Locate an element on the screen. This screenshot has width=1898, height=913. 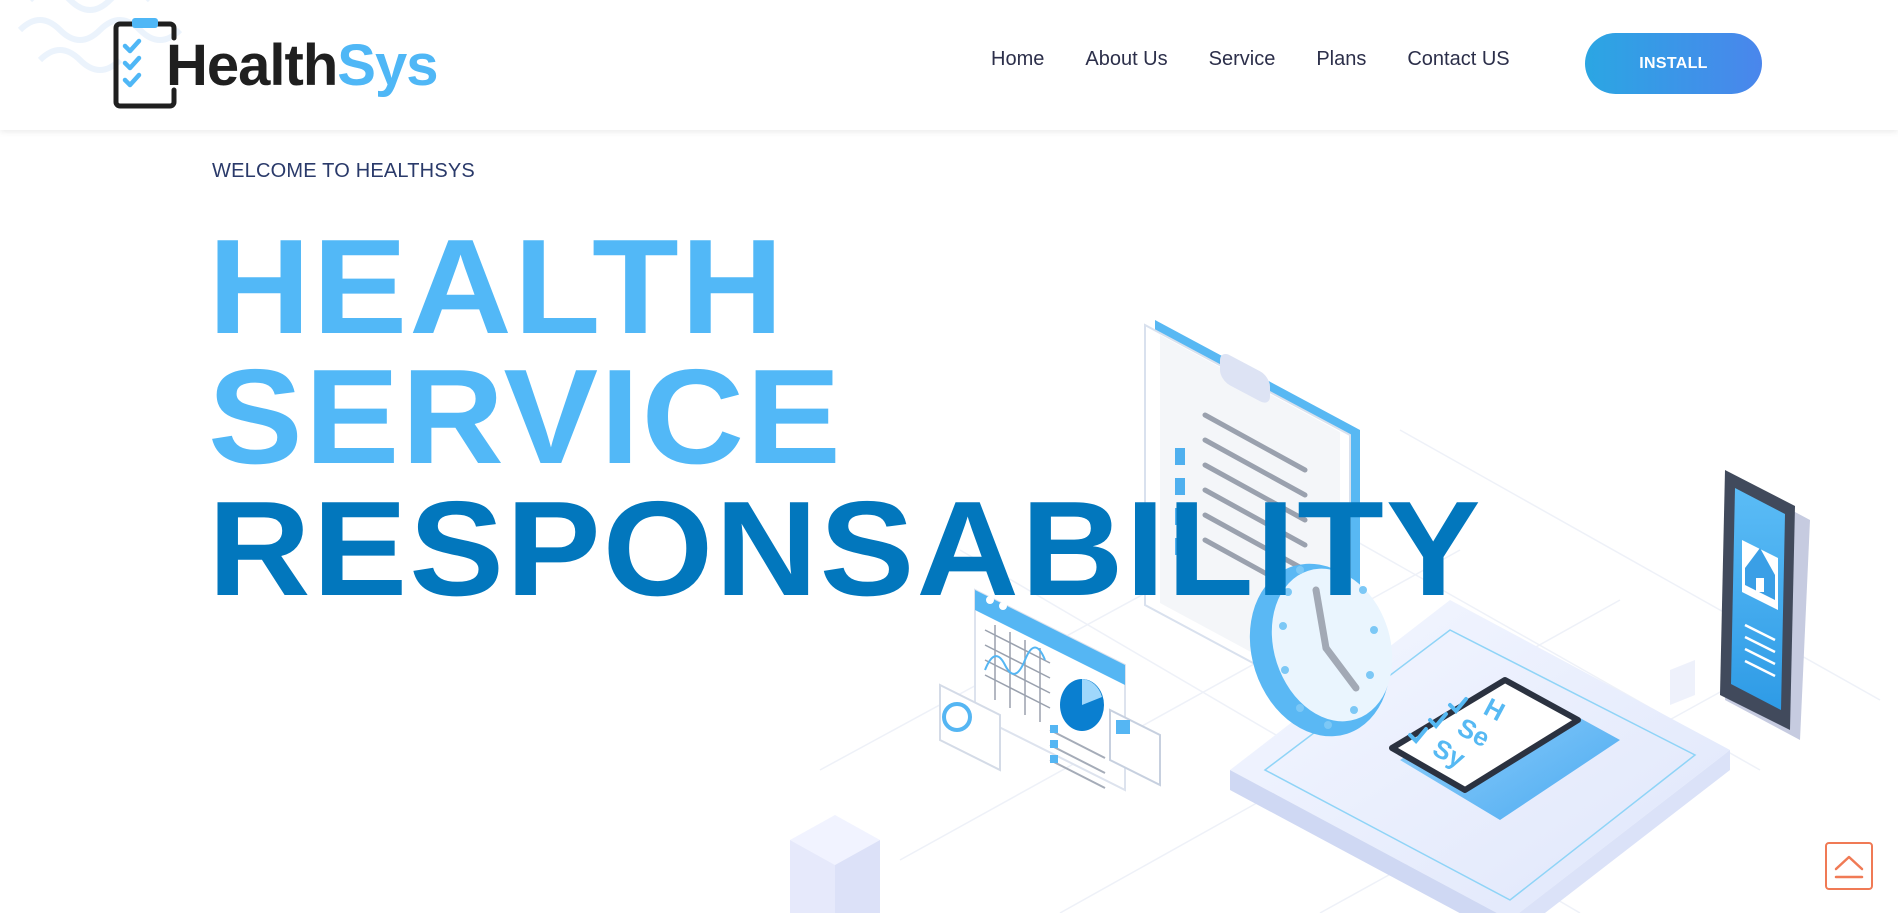
scroll-to-top-button is located at coordinates (1849, 866).